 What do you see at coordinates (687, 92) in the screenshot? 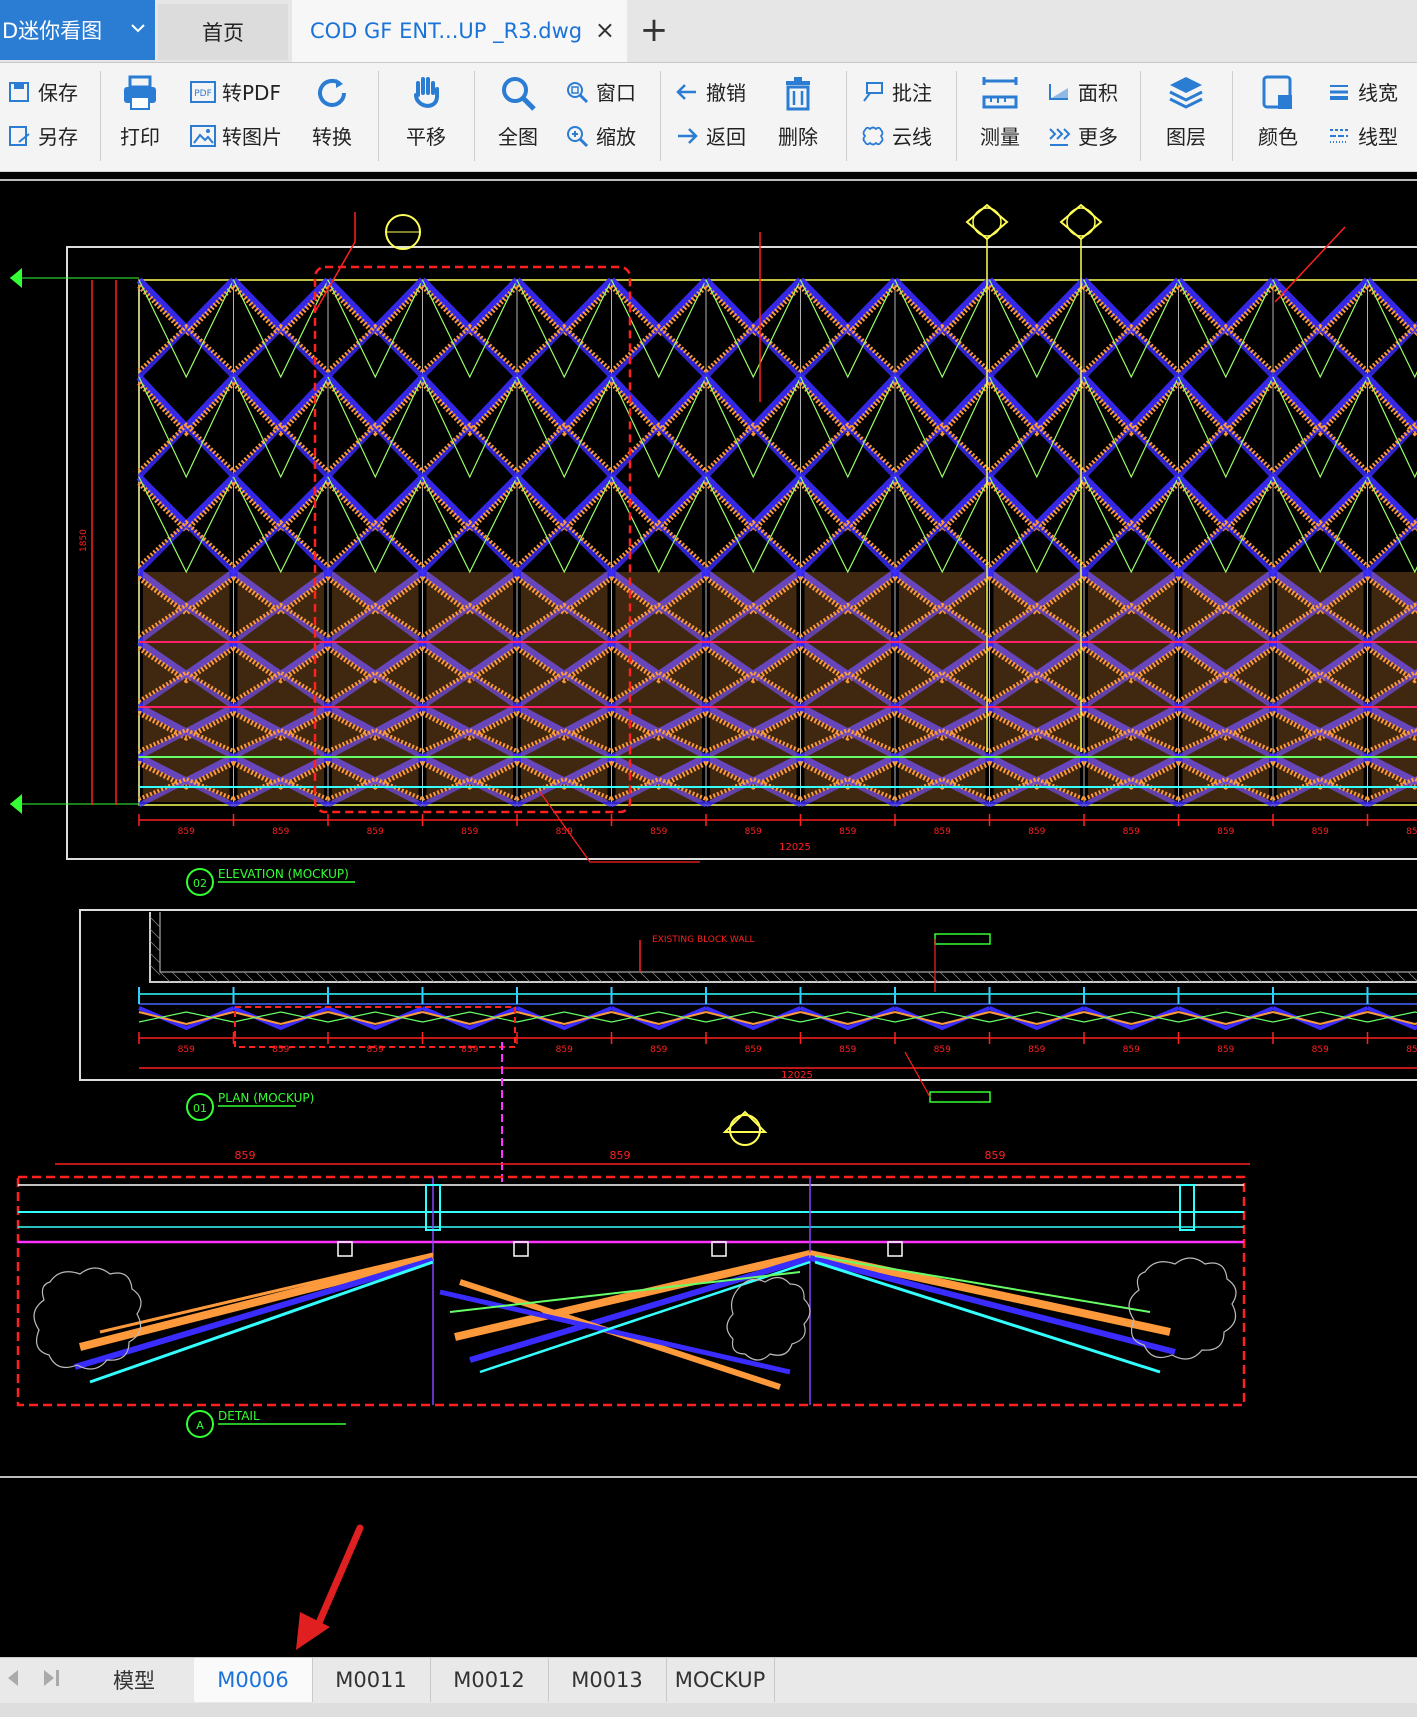
I see `undo-arrow-icon` at bounding box center [687, 92].